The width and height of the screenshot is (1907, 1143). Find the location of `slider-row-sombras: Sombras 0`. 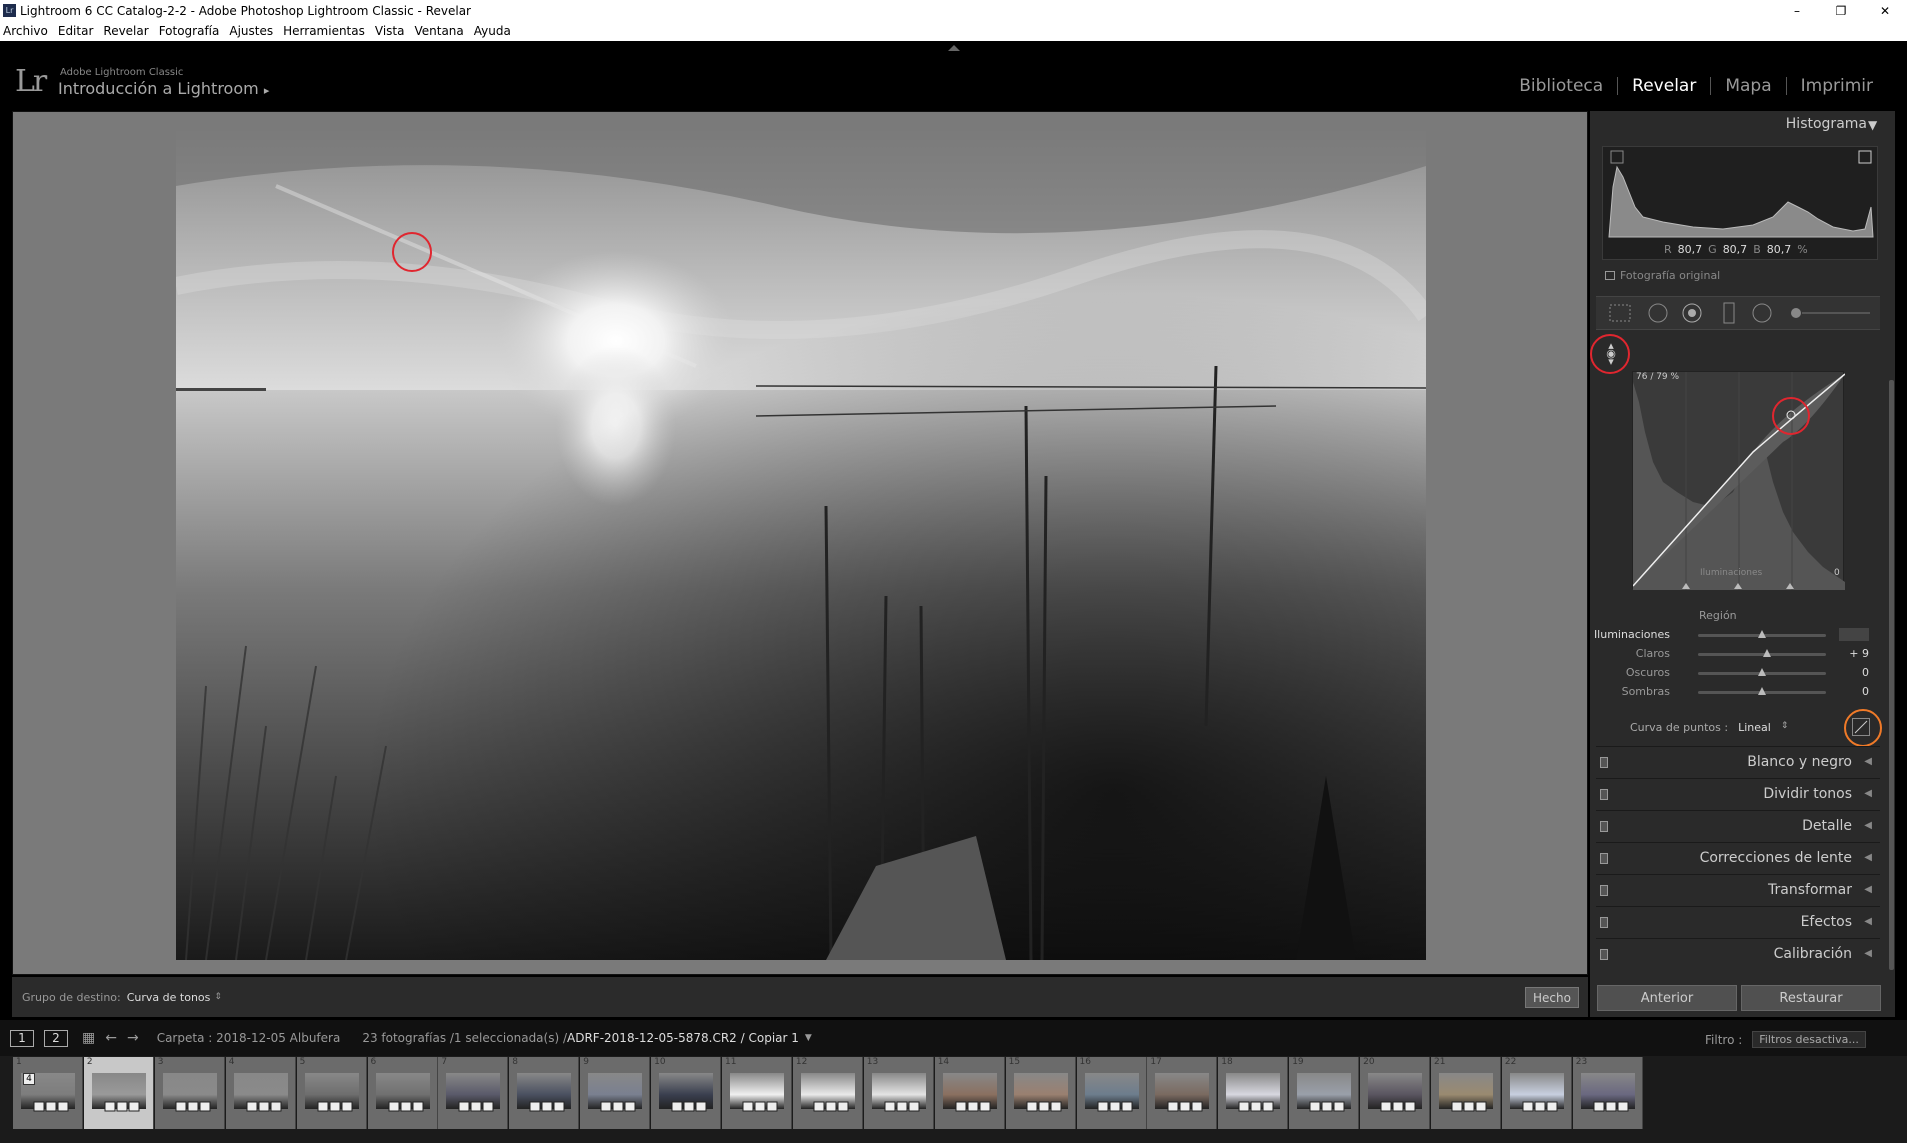

slider-row-sombras: Sombras 0 is located at coordinates (1738, 692).